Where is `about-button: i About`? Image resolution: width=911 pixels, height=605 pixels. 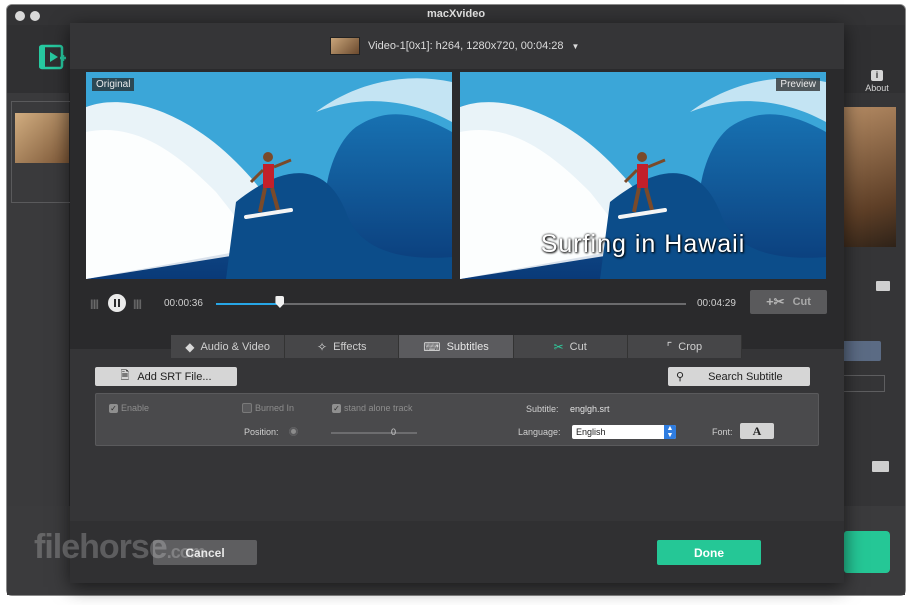 about-button: i About is located at coordinates (877, 81).